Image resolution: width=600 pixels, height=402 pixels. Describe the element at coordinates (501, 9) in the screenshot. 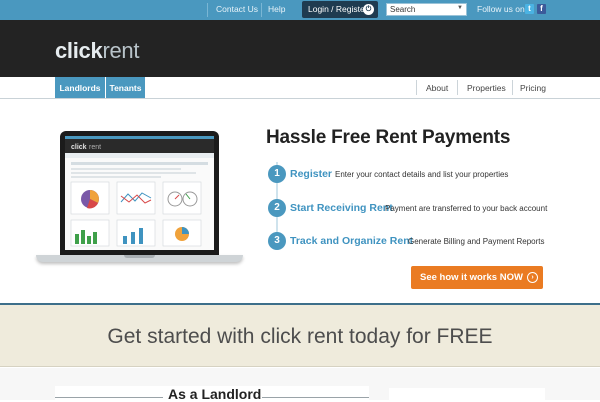

I see `follow-us-label: Follow us on` at that location.